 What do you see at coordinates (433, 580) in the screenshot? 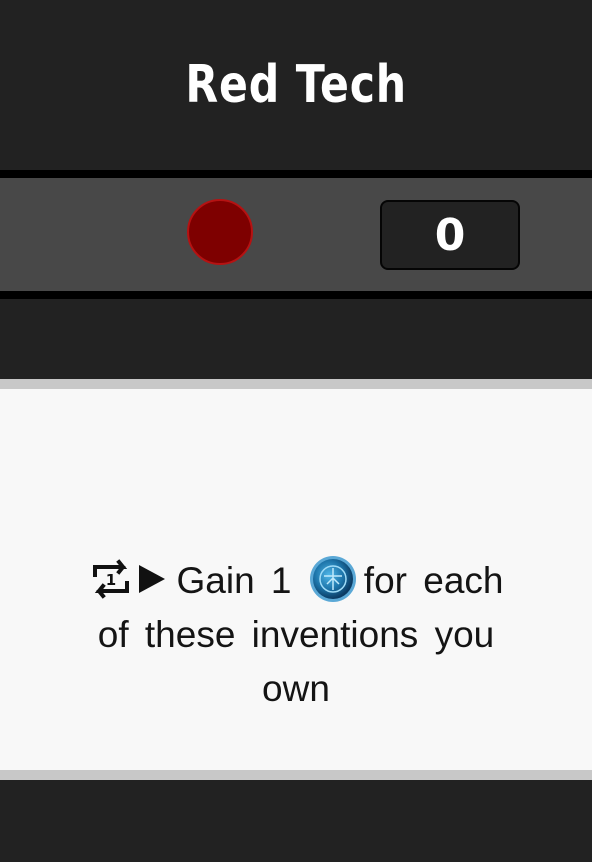
I see `rest-text-1: for each` at bounding box center [433, 580].